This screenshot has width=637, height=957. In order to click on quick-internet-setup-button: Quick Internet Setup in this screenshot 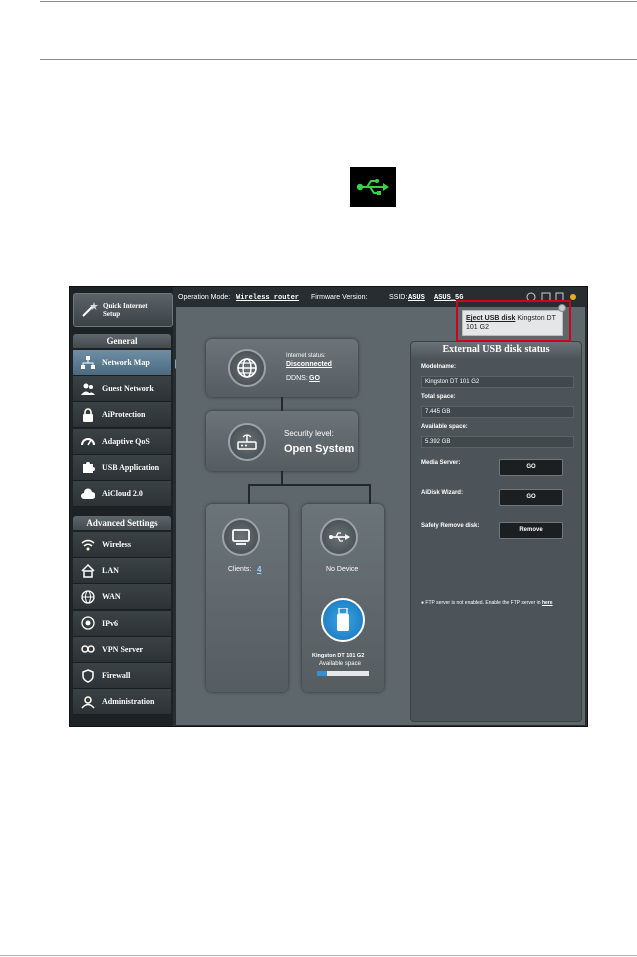, I will do `click(123, 310)`.